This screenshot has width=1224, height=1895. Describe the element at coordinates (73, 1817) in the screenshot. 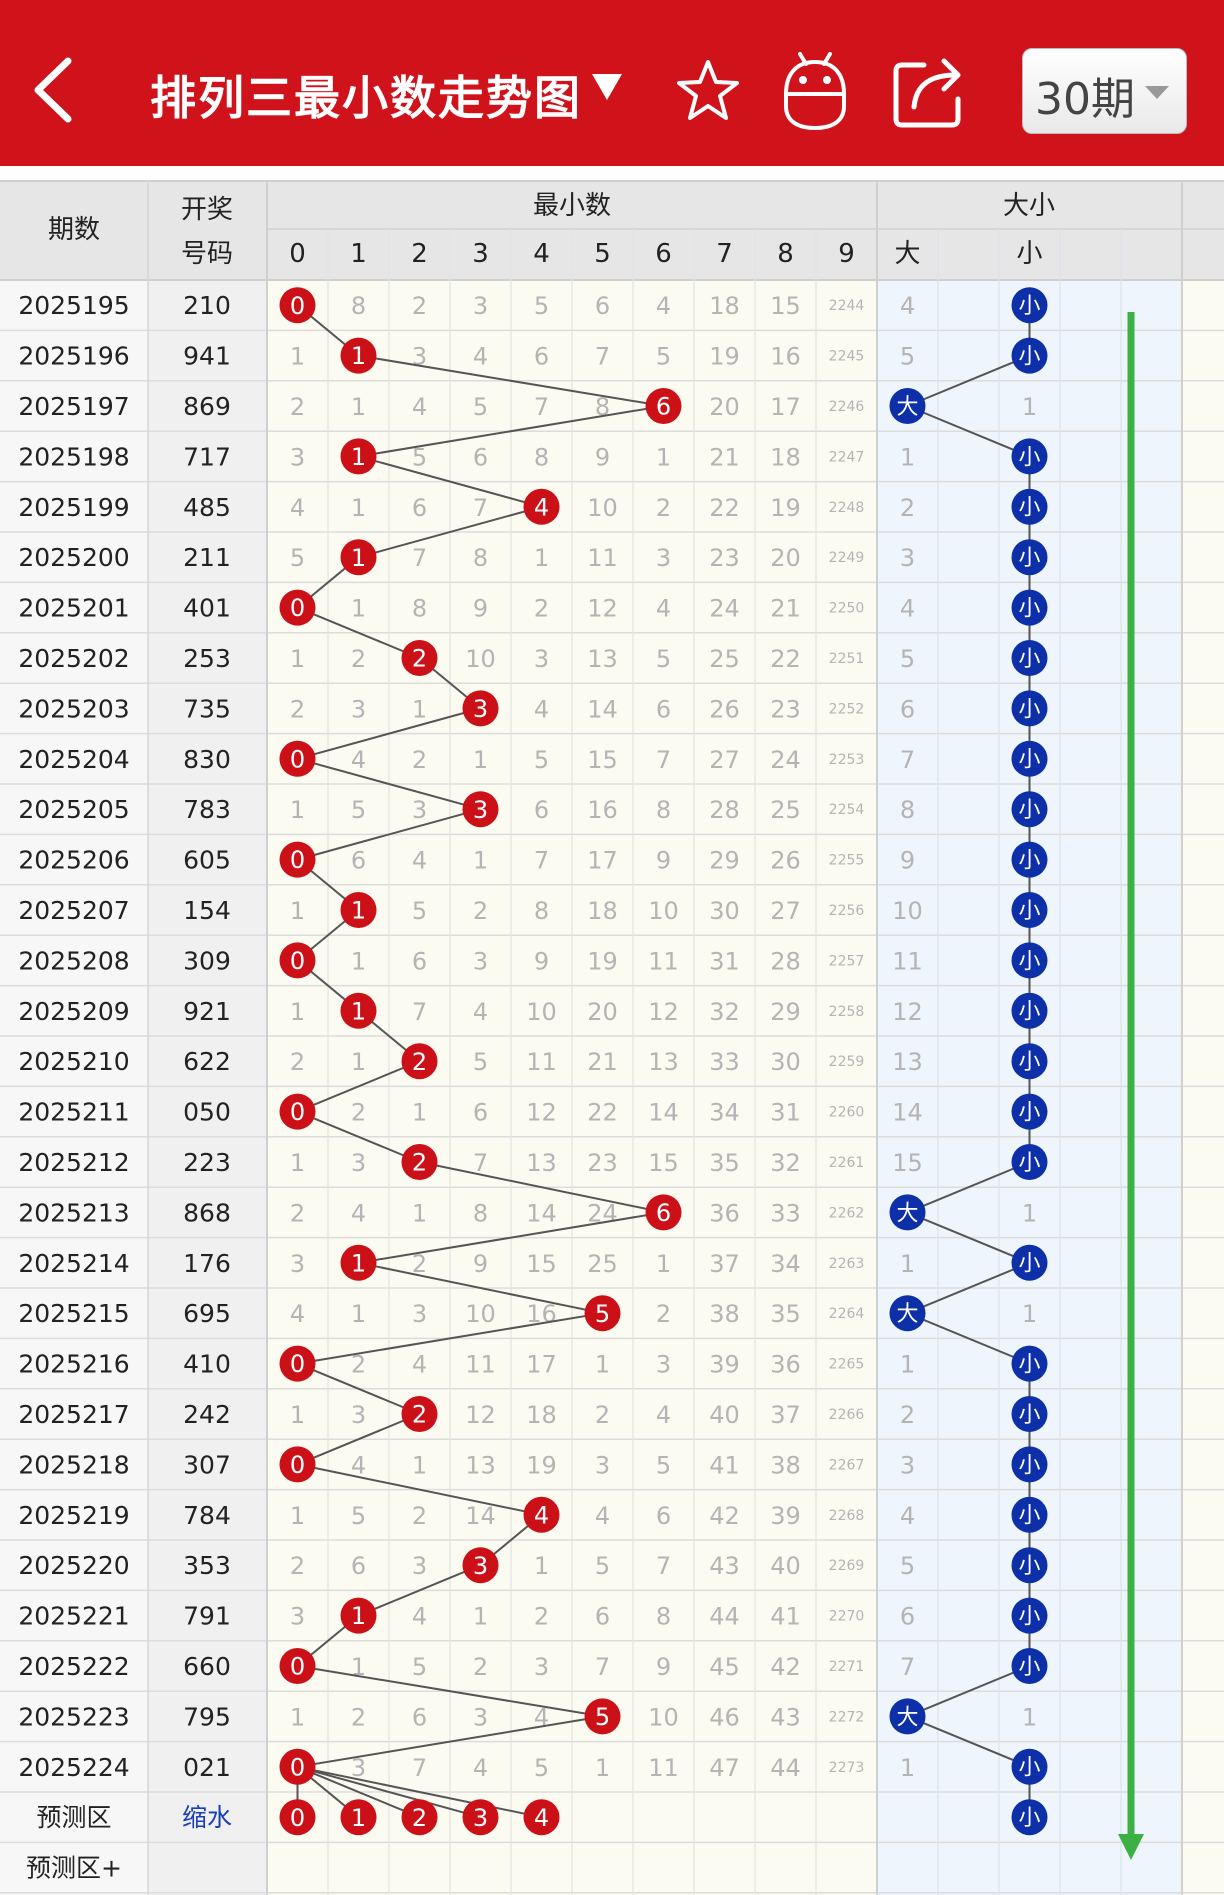

I see `predict-label: 预测区` at that location.